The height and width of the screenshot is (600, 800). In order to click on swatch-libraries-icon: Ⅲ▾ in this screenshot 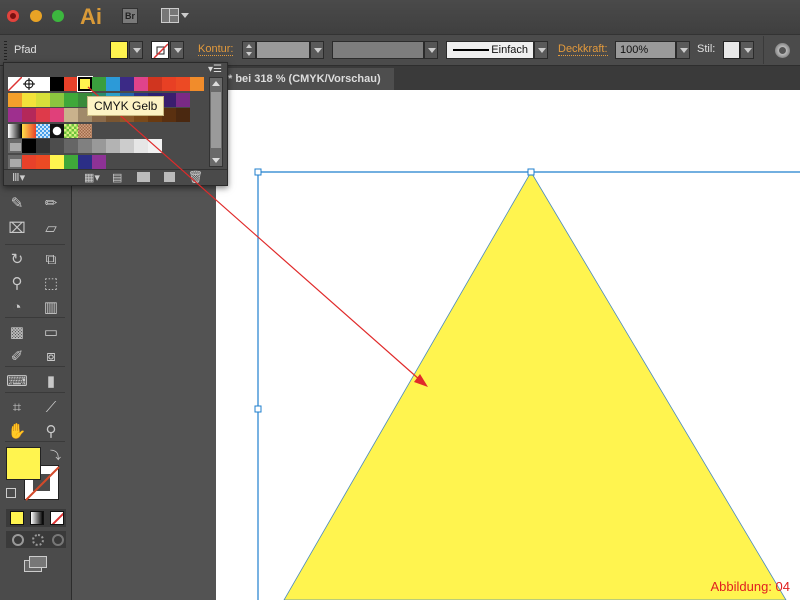, I will do `click(18, 177)`.